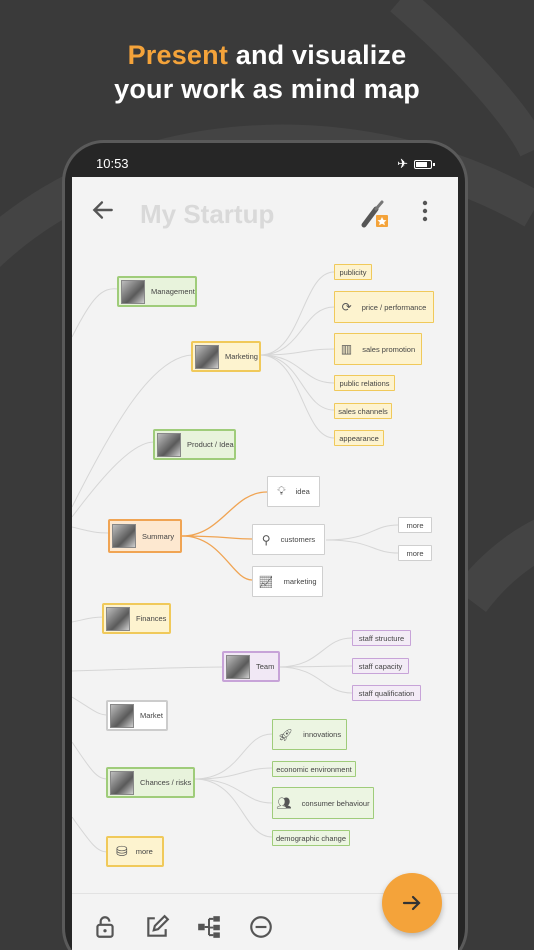  Describe the element at coordinates (136, 618) in the screenshot. I see `node-finances: Finances` at that location.